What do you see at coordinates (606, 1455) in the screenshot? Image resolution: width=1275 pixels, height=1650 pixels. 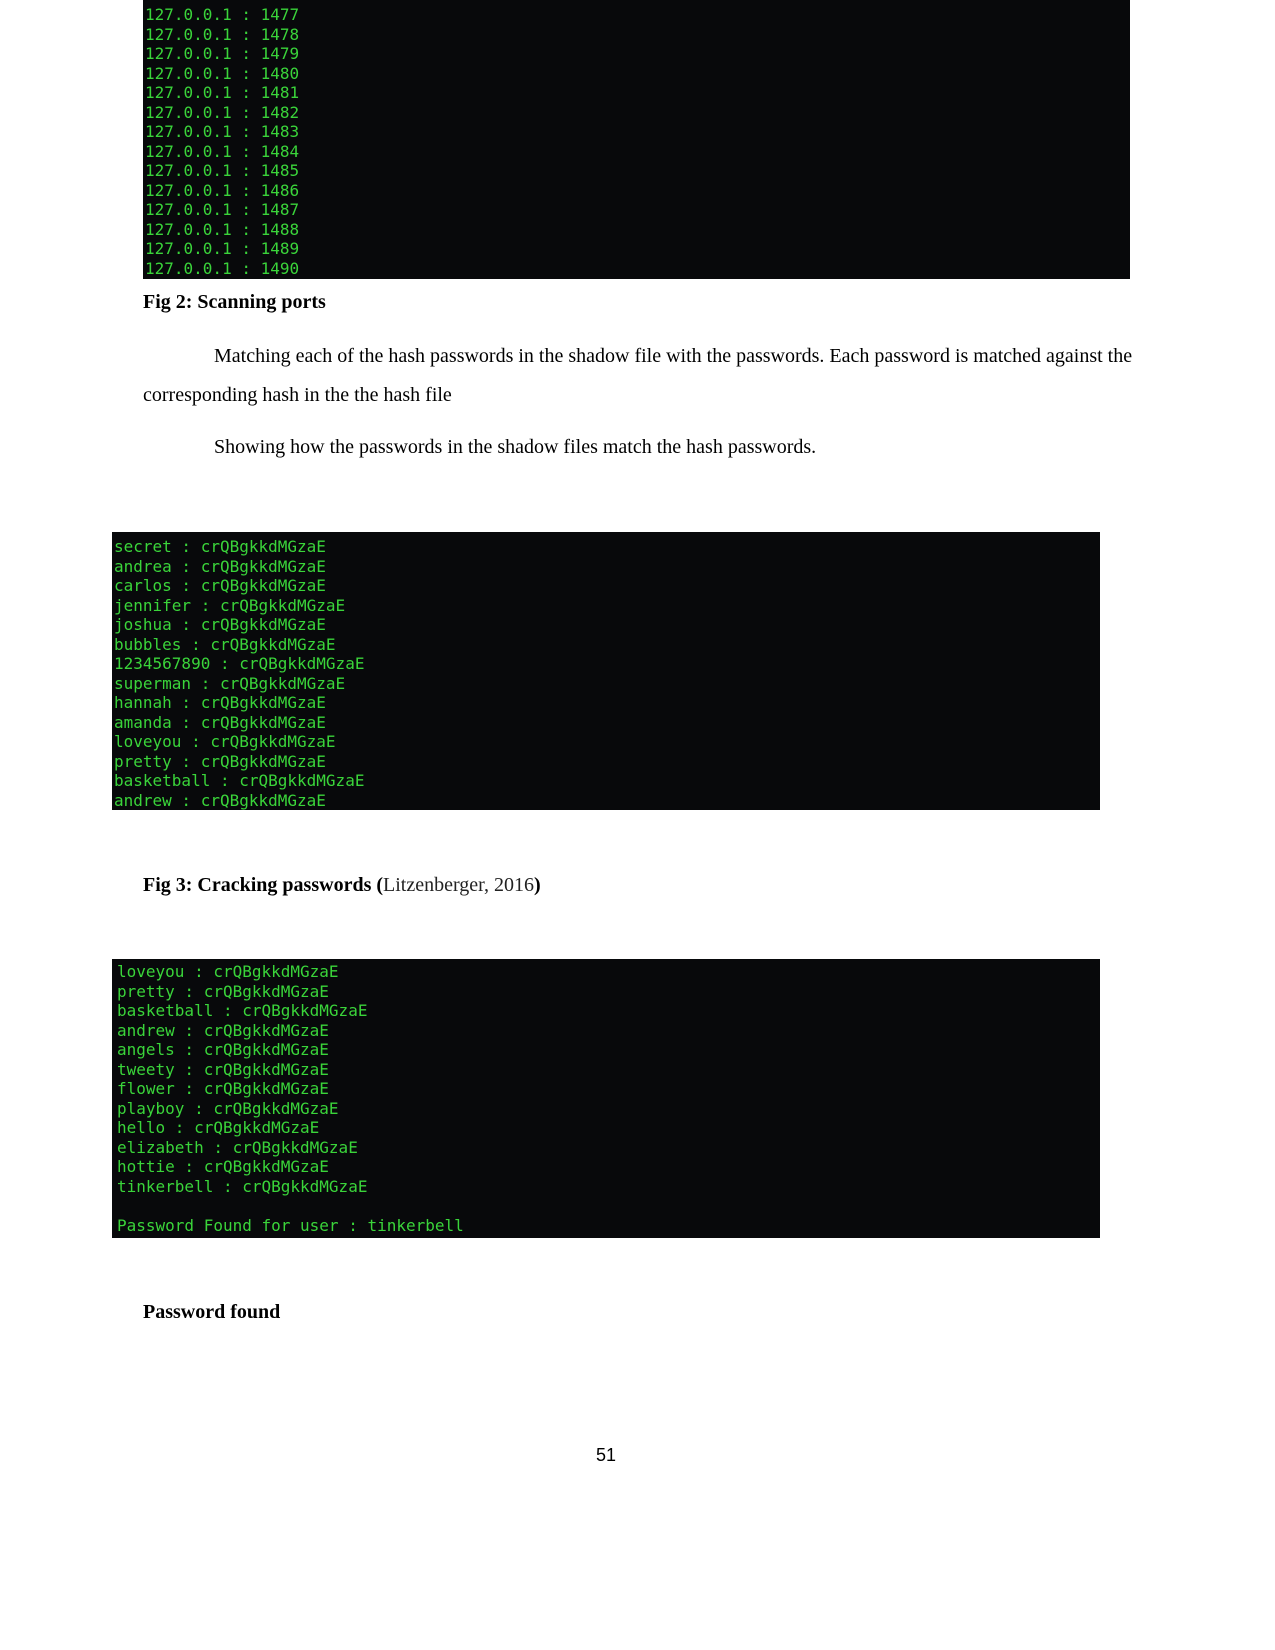 I see `page-number: 51` at bounding box center [606, 1455].